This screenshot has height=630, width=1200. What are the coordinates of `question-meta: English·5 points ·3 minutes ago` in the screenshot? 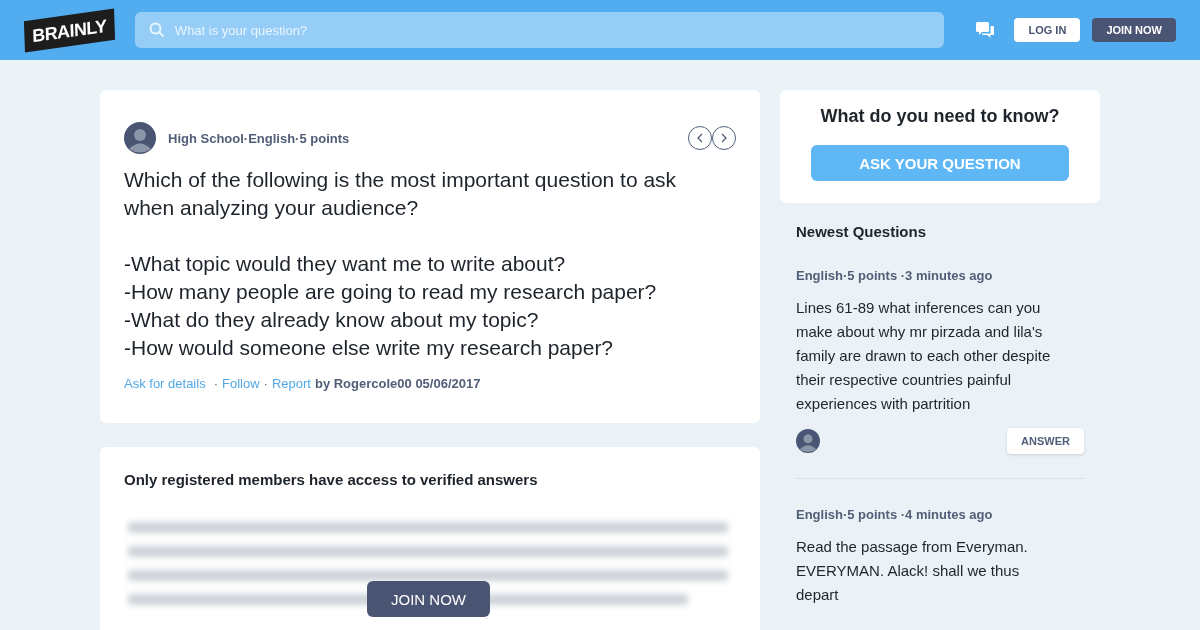 It's located at (894, 275).